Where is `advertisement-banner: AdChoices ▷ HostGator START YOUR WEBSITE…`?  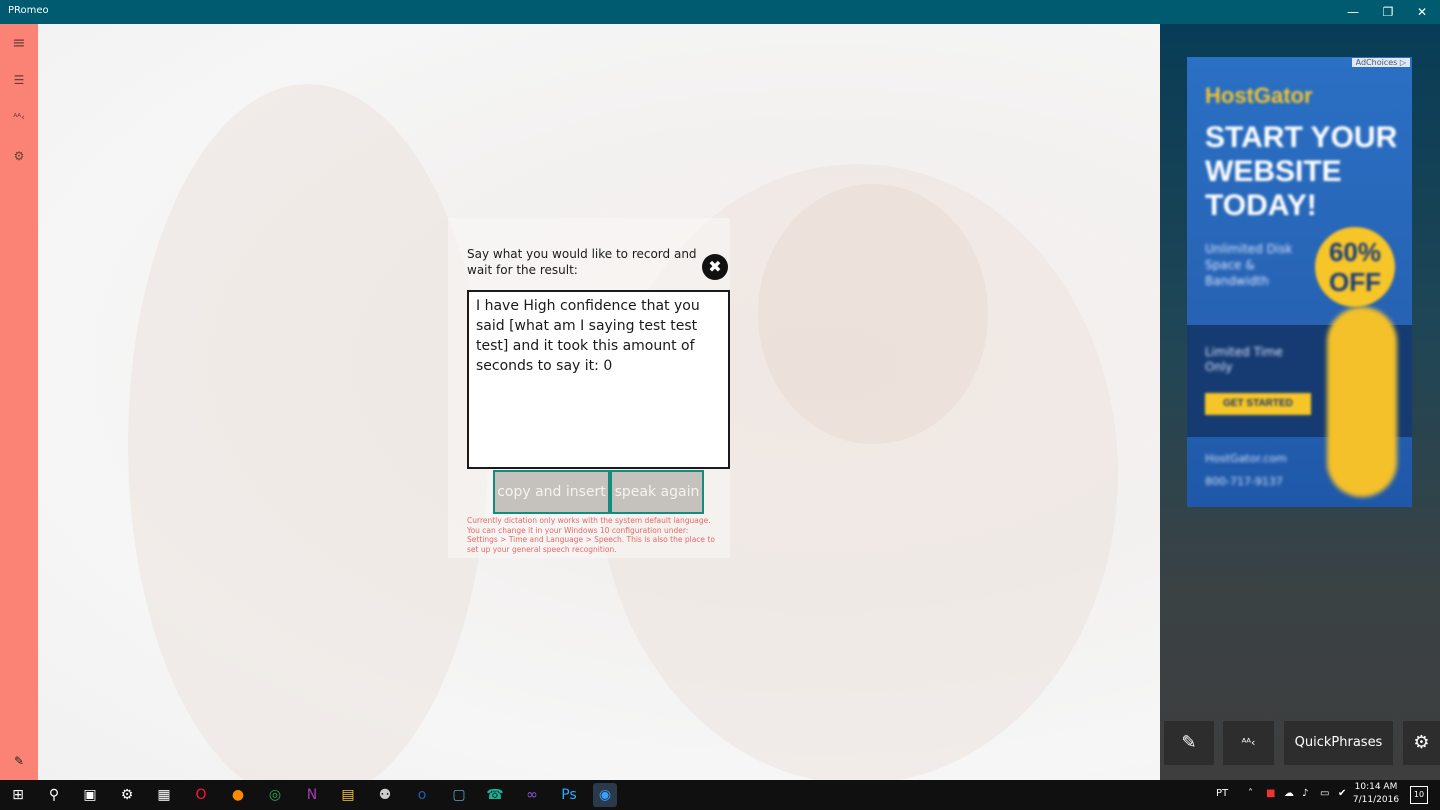
advertisement-banner: AdChoices ▷ HostGator START YOUR WEBSITE… is located at coordinates (1299, 282).